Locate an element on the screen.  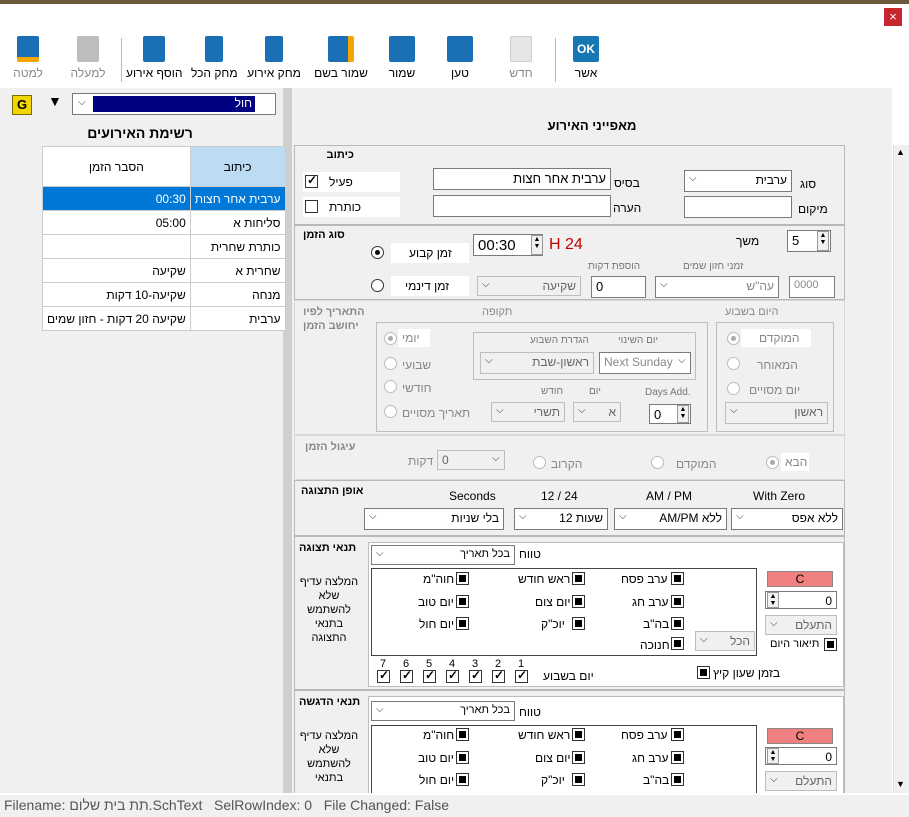
hl-chol-hamoed-checkbox is located at coordinates (462, 734).